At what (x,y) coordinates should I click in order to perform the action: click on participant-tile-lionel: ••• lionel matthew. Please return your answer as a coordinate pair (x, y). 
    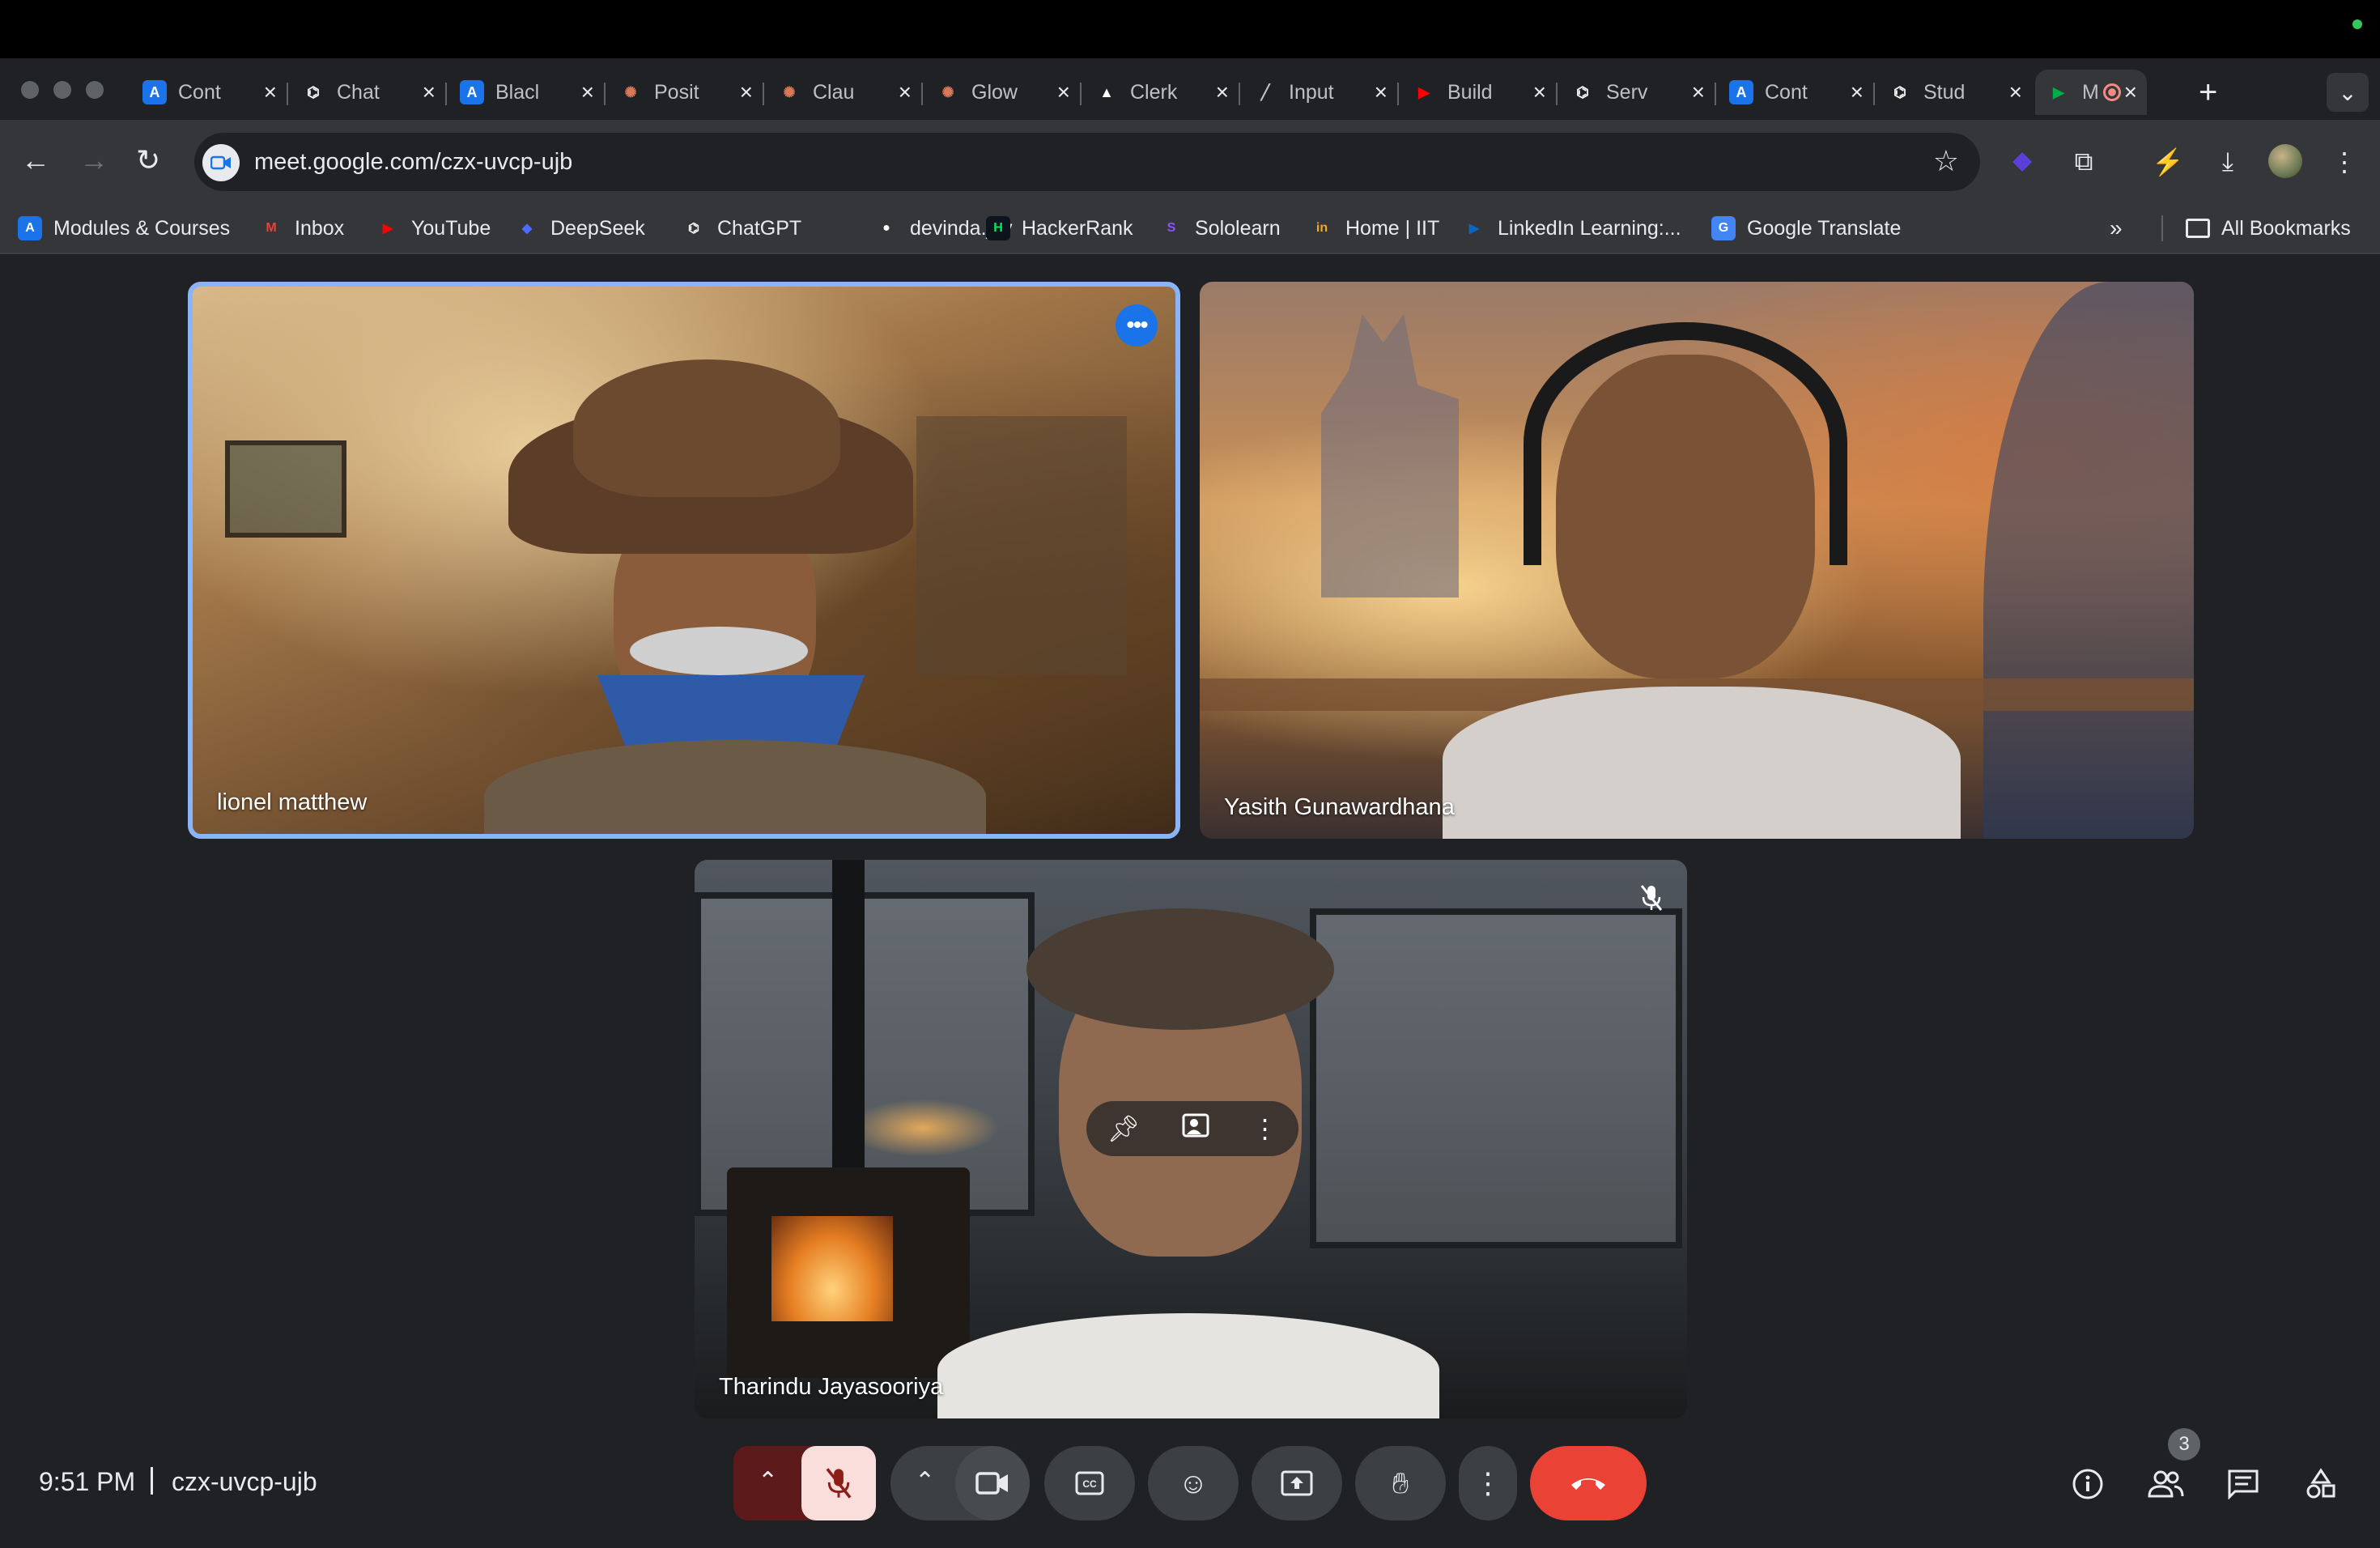
    Looking at the image, I should click on (684, 561).